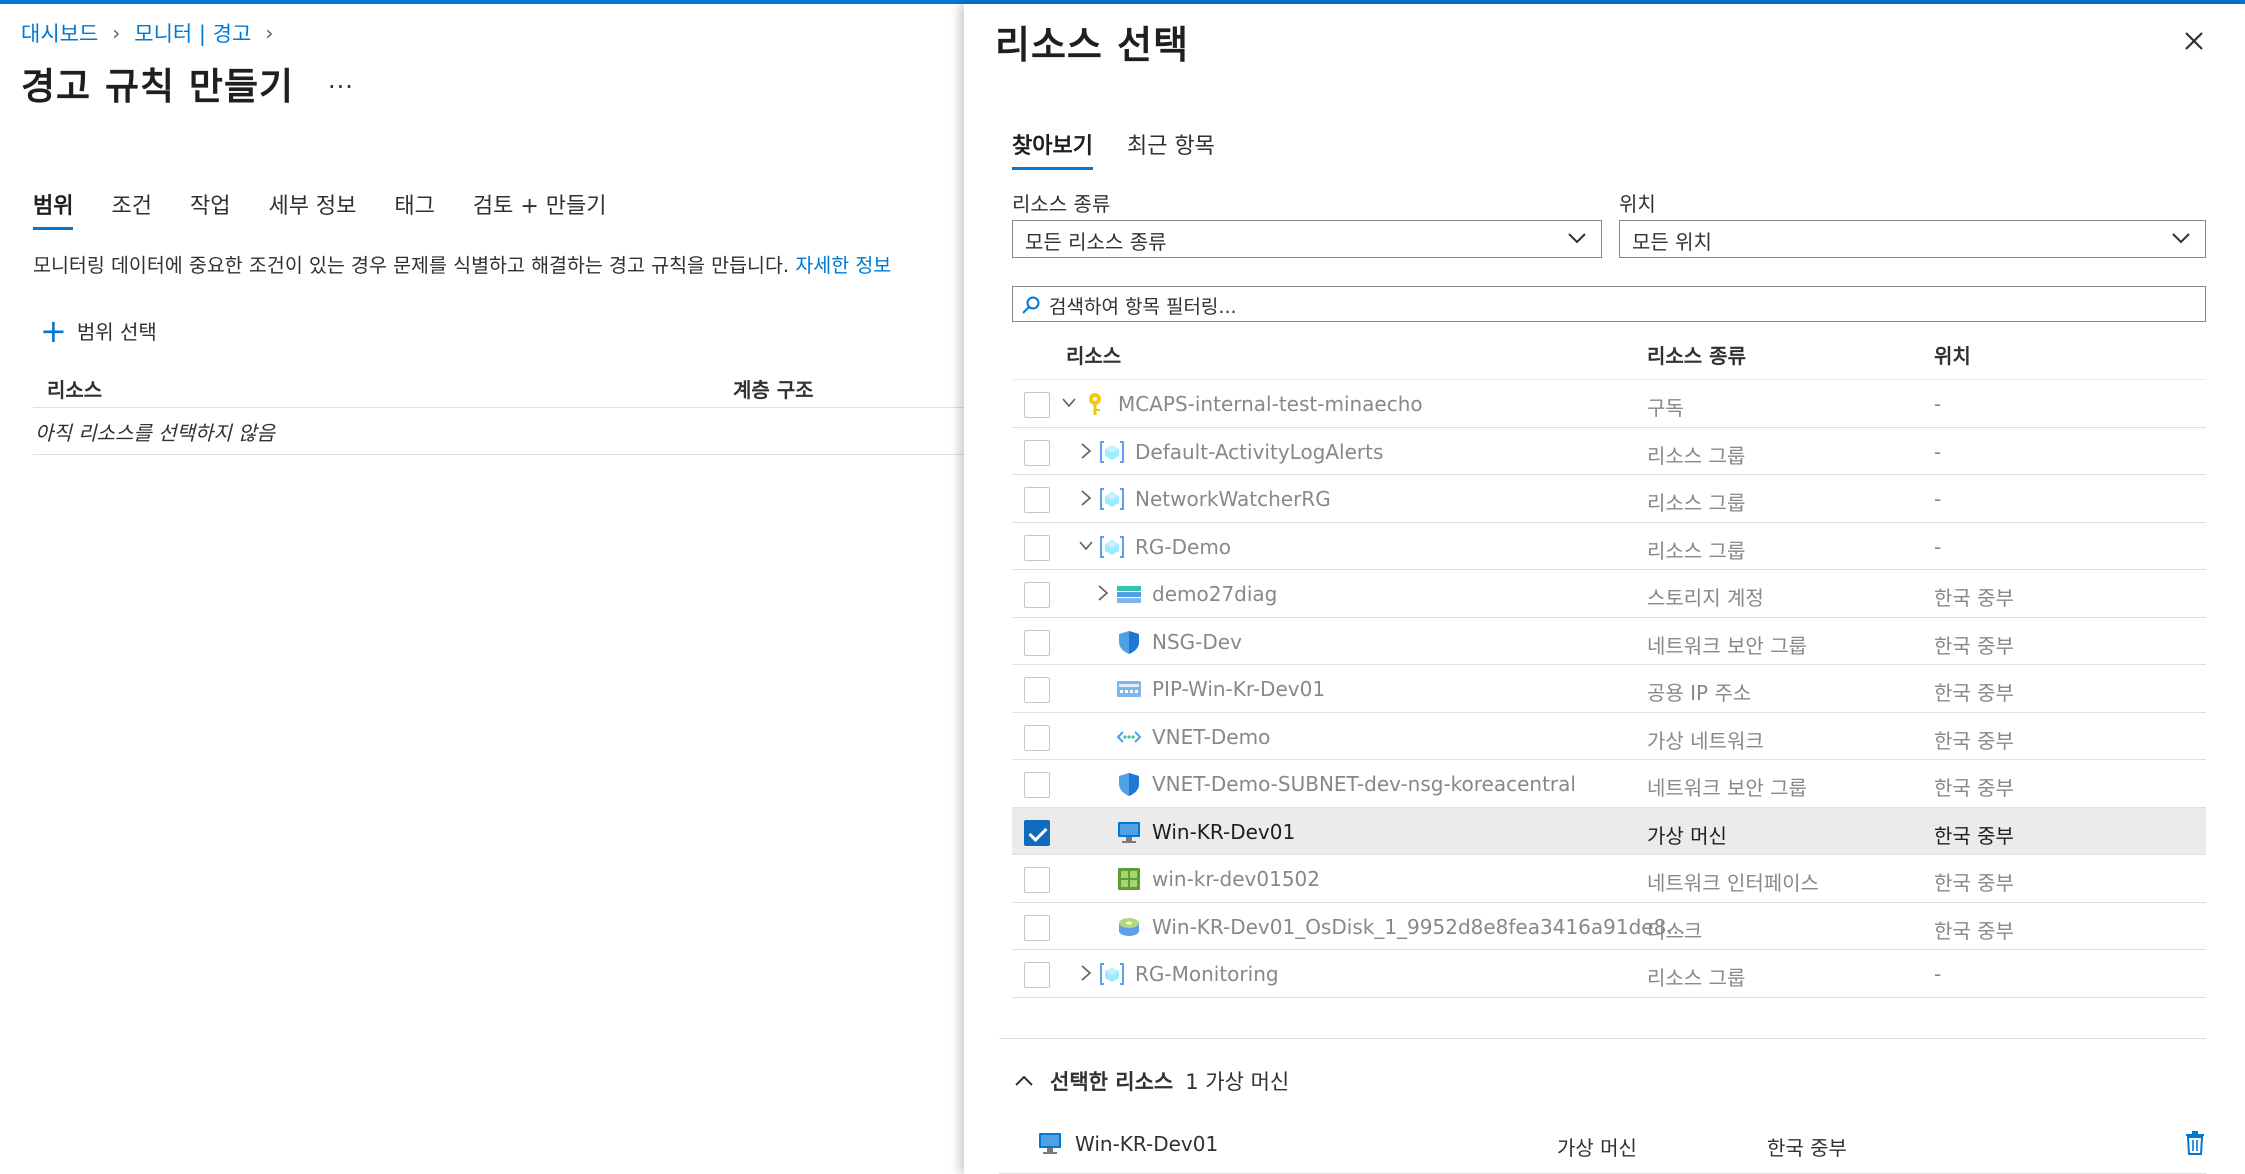 The image size is (2245, 1174). Describe the element at coordinates (1052, 149) in the screenshot. I see `tab-browse: 찾아보기` at that location.